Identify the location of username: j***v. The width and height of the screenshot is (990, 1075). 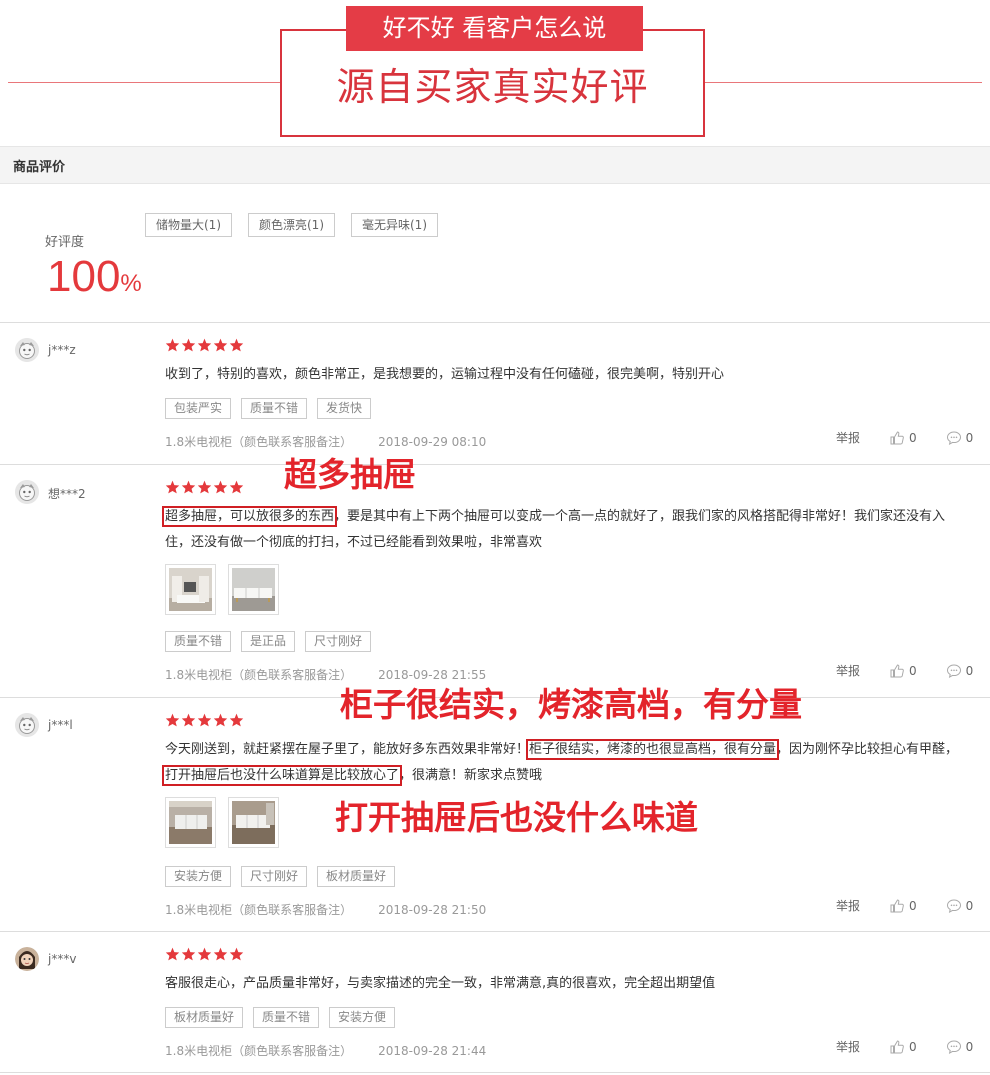
(62, 959).